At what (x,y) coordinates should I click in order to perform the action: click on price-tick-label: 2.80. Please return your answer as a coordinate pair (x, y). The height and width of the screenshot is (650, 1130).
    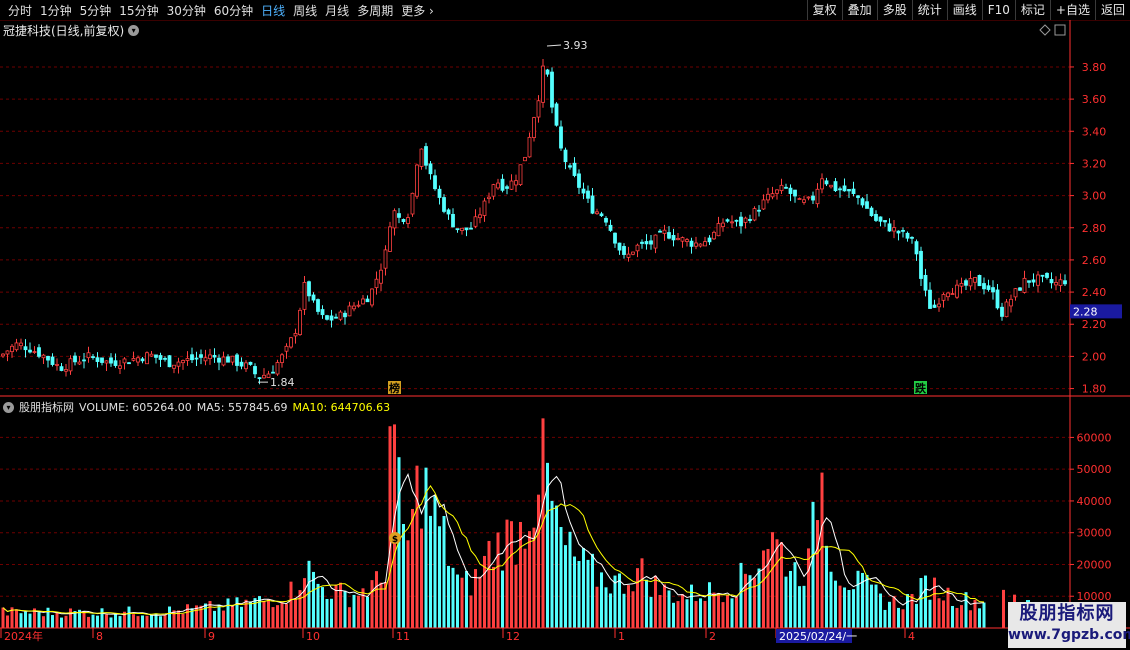
    Looking at the image, I should click on (1094, 228).